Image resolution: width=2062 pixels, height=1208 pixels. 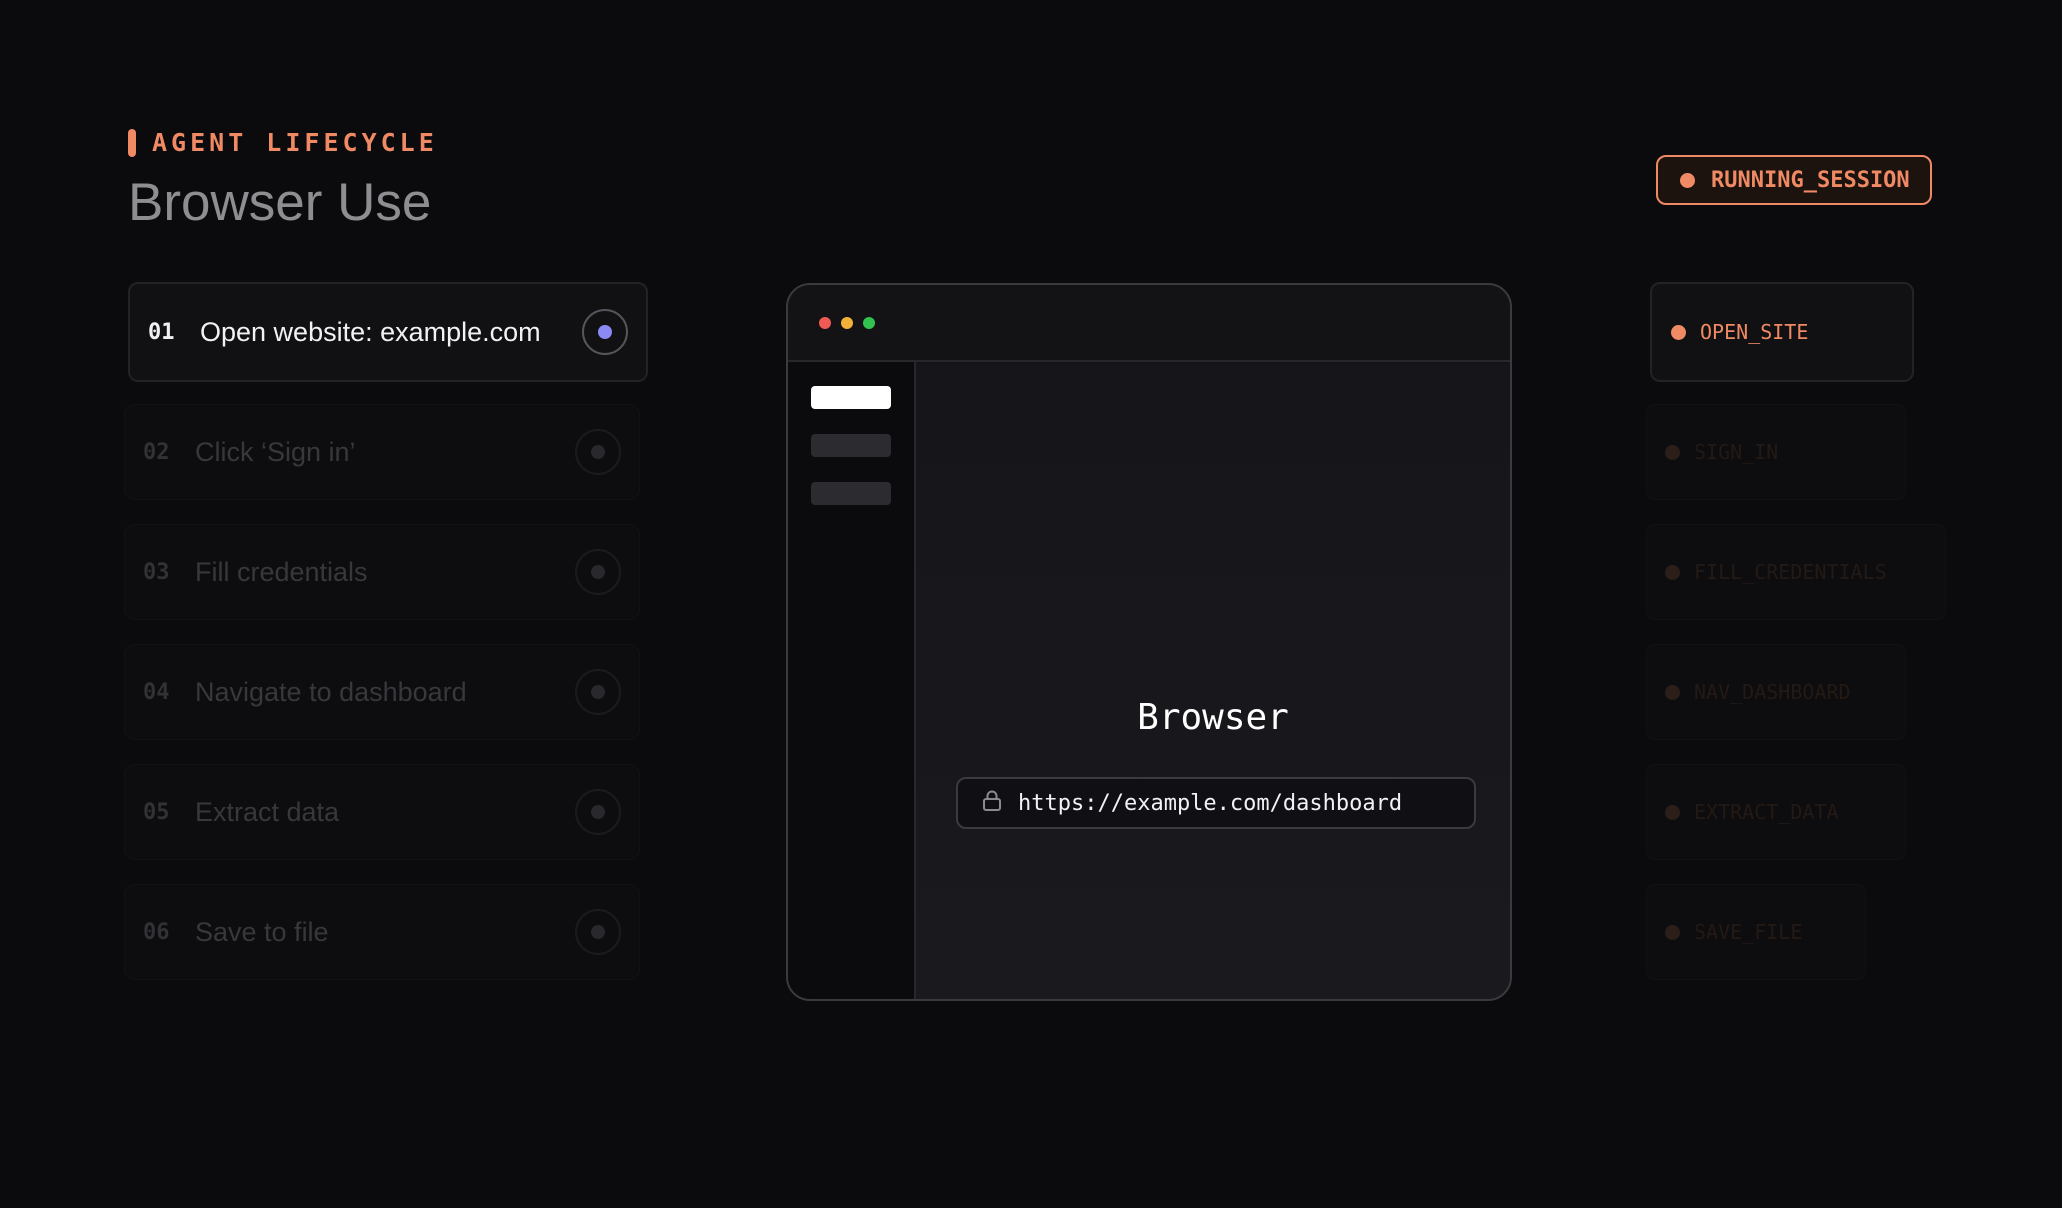 I want to click on action-label: SAVE_FILE, so click(x=1748, y=932).